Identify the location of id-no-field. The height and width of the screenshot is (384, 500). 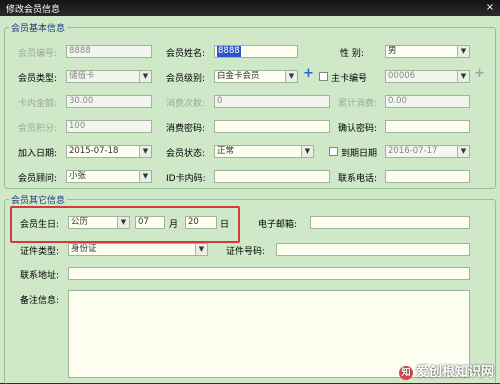
(373, 249).